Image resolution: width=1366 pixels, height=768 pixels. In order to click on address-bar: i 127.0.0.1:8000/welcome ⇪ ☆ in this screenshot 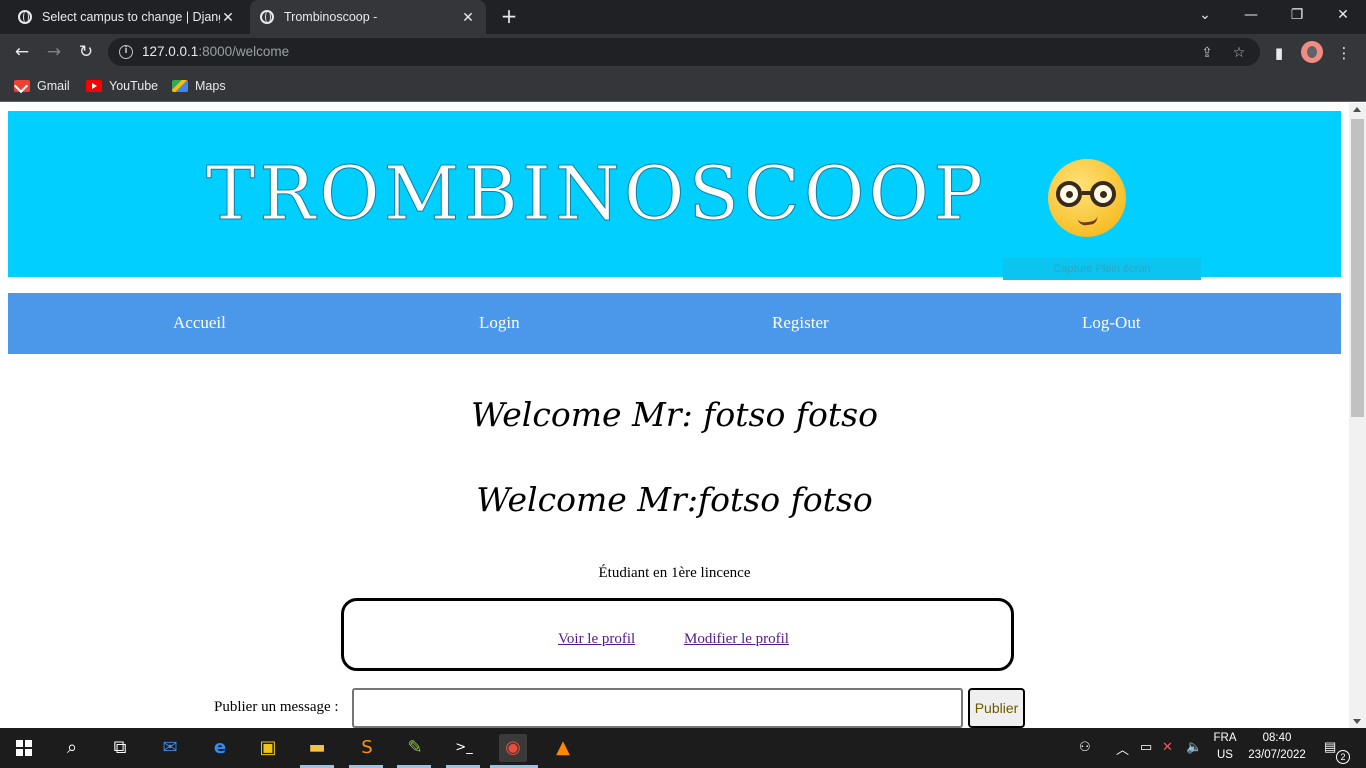, I will do `click(684, 52)`.